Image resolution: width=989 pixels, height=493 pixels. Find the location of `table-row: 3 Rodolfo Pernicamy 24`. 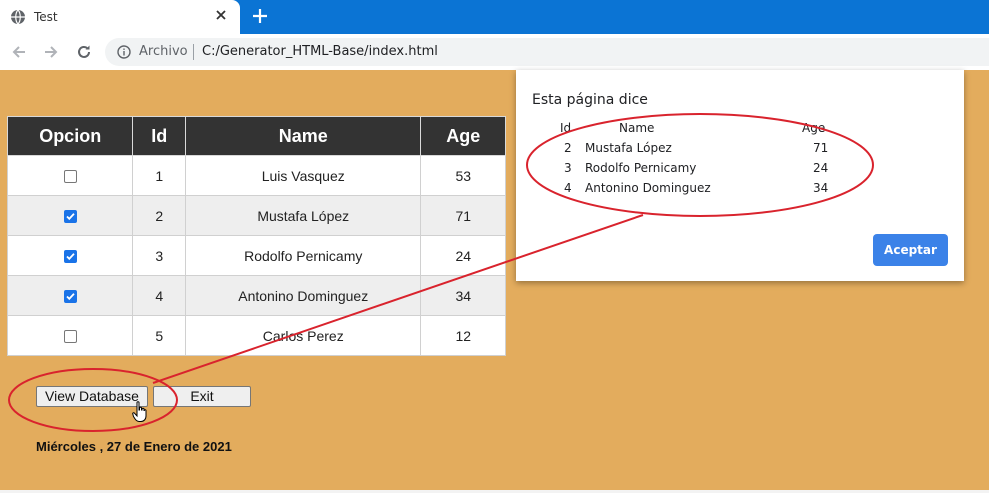

table-row: 3 Rodolfo Pernicamy 24 is located at coordinates (256, 255).